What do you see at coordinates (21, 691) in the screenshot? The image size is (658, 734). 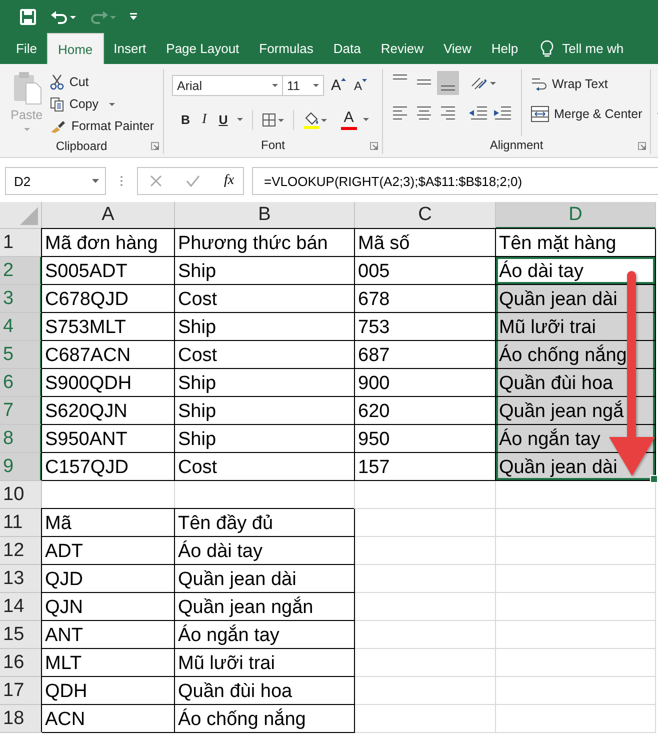 I see `row-header: 17` at bounding box center [21, 691].